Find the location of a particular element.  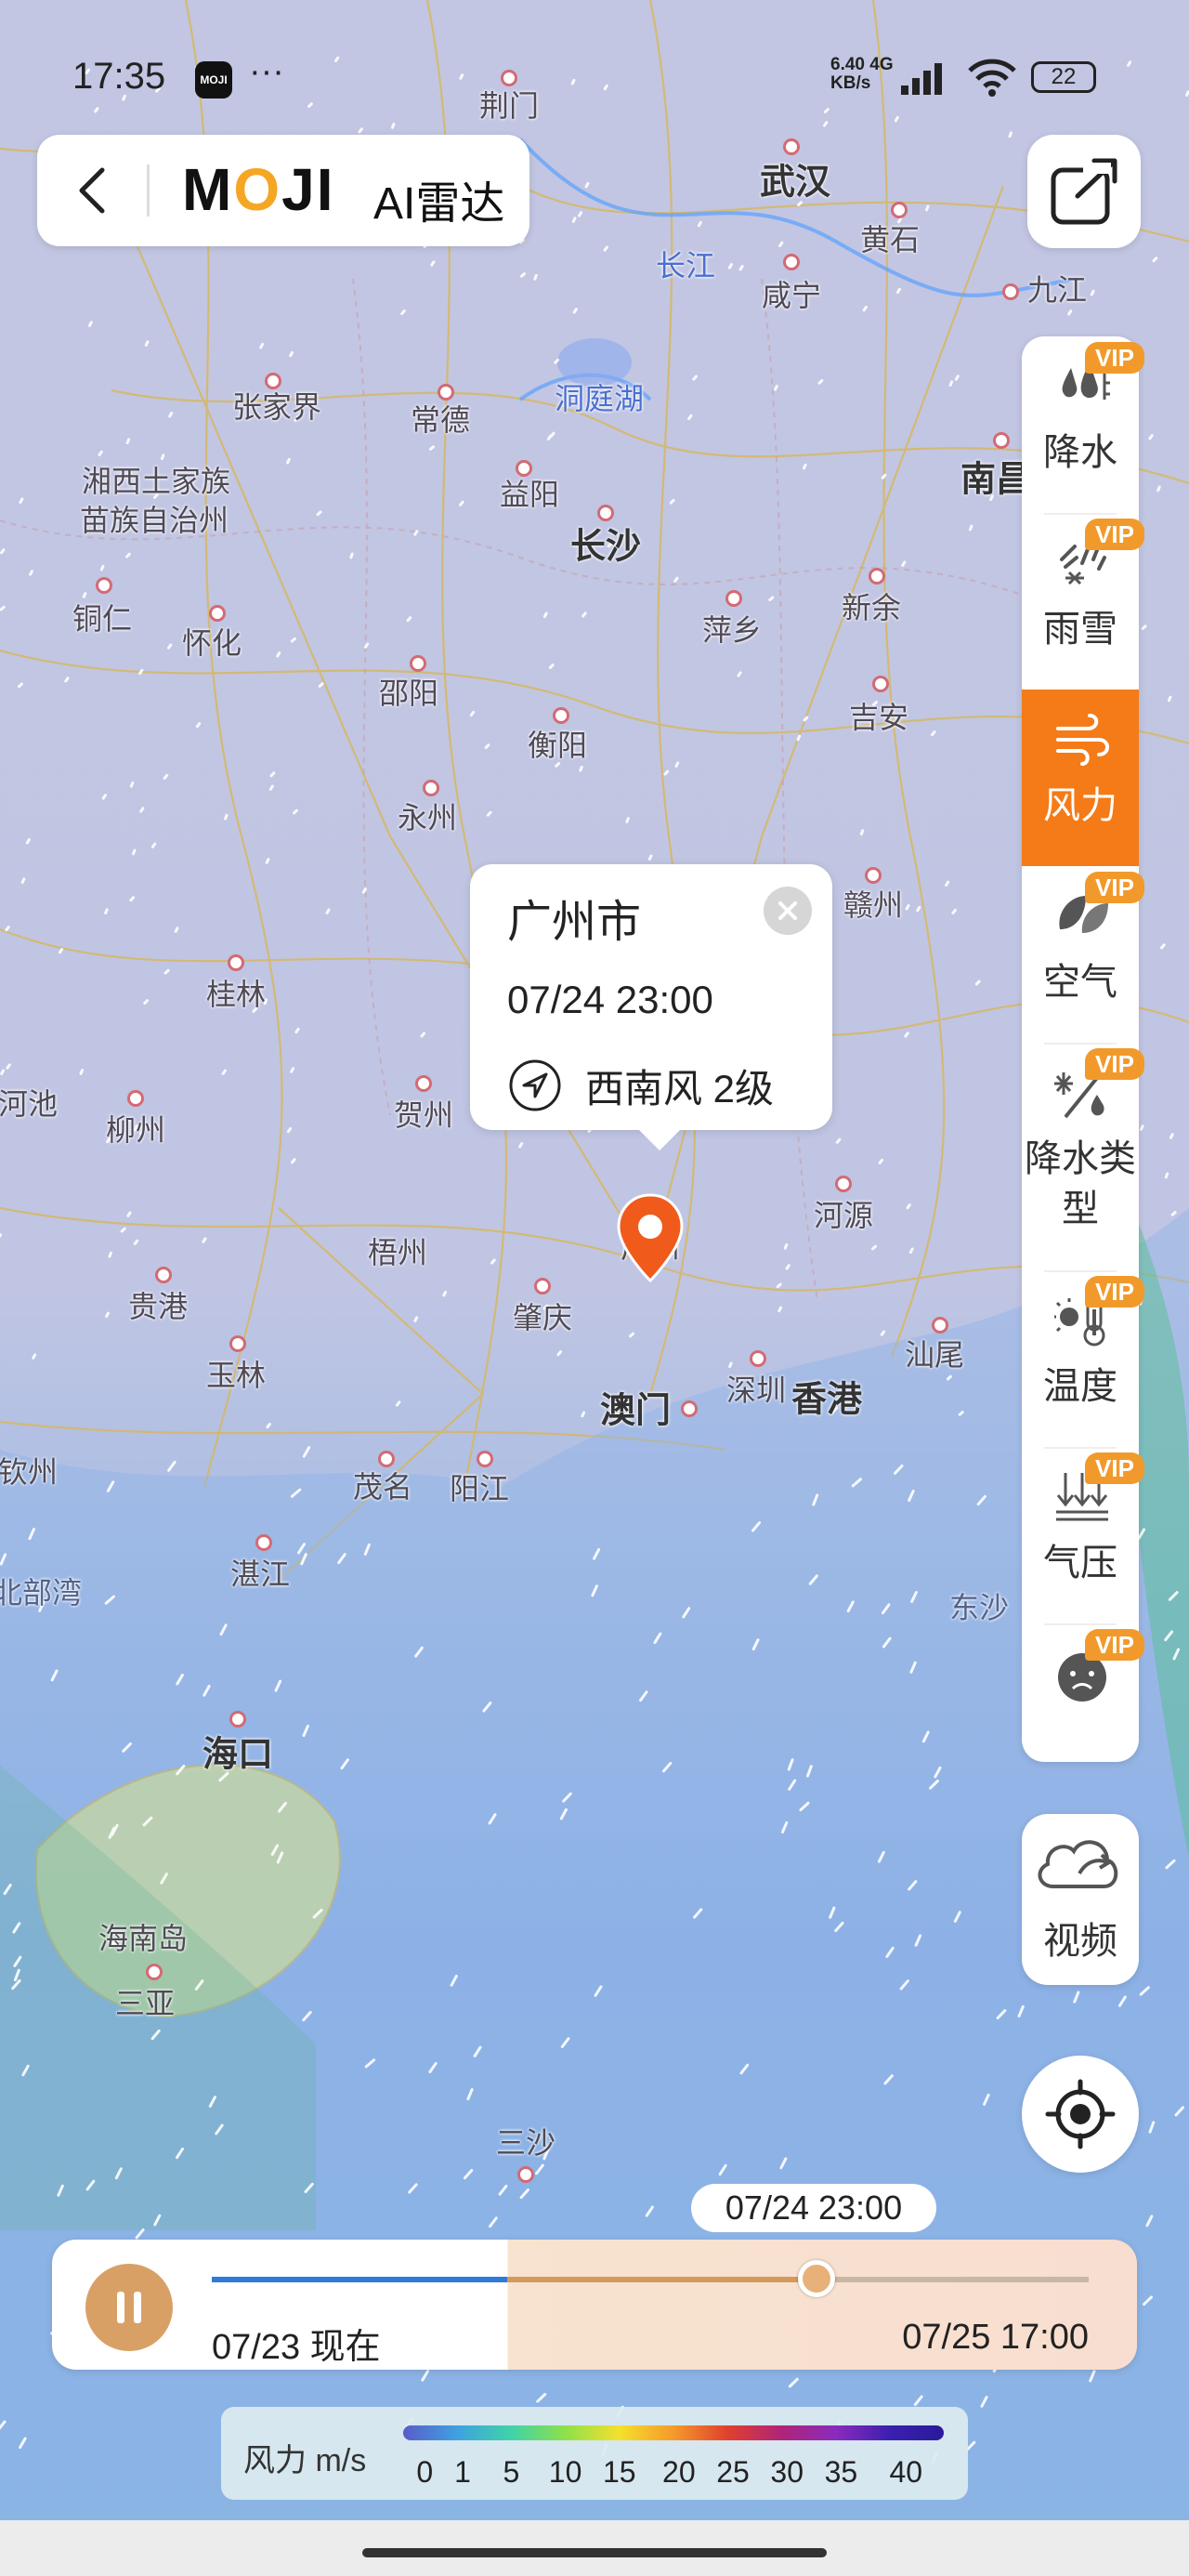

map-city-label: 贵港 is located at coordinates (158, 1306).